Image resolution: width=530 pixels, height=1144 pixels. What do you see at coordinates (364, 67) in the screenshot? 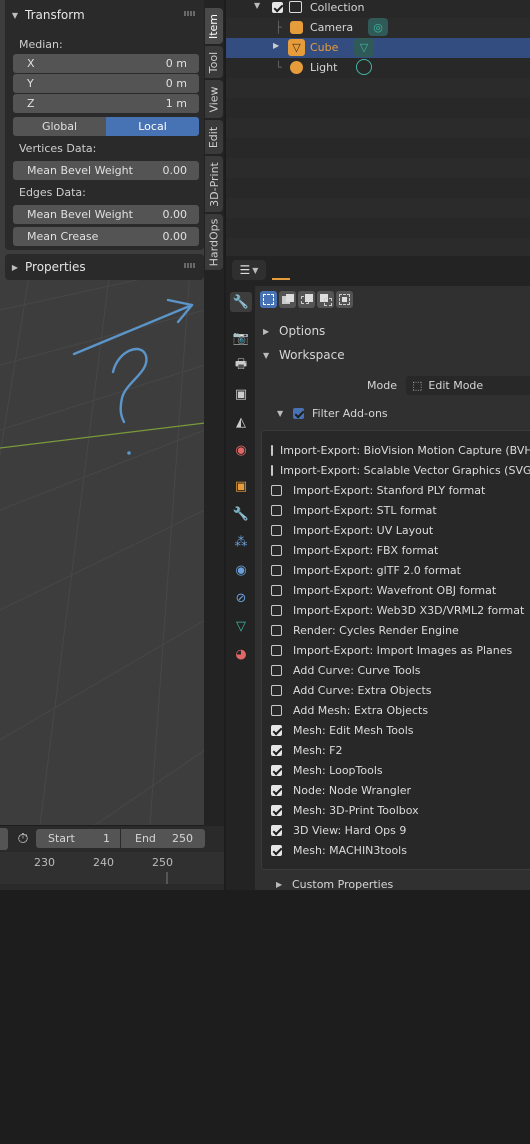
I see `light-data-icon` at bounding box center [364, 67].